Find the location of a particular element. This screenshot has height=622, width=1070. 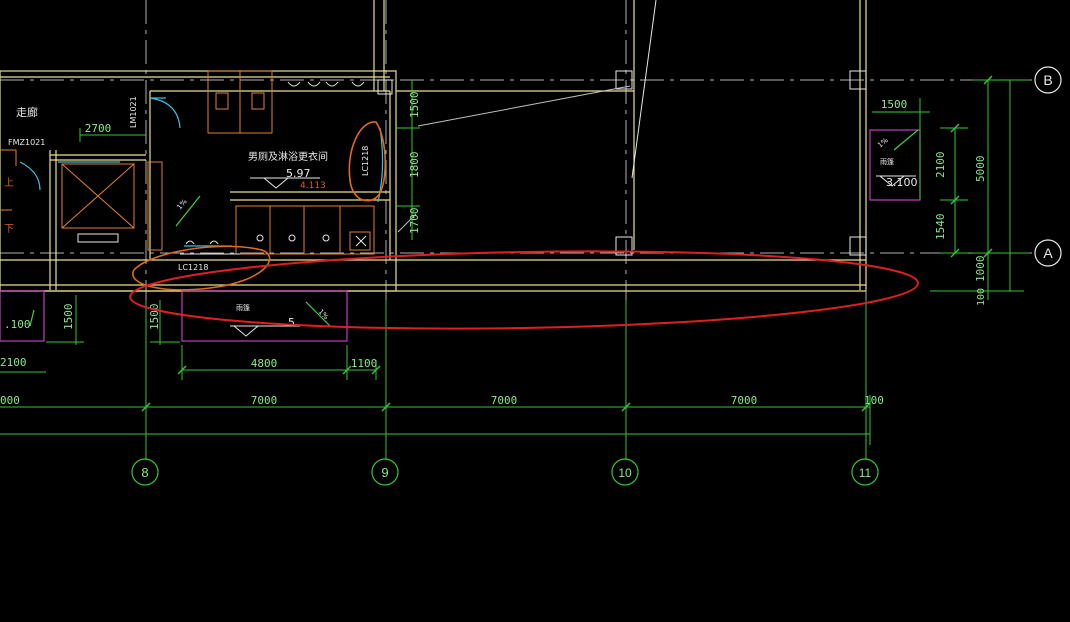

canopy-label-right: 雨篷 is located at coordinates (887, 161).